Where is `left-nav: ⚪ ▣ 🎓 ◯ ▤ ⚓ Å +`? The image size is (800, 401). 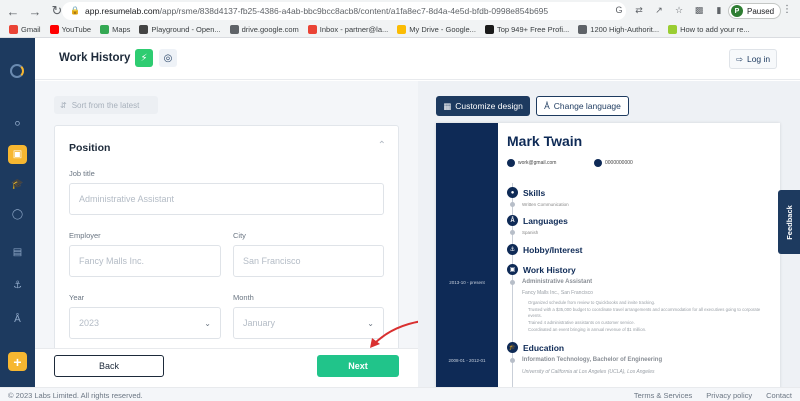
left-nav: ⚪ ▣ 🎓 ◯ ▤ ⚓ Å + is located at coordinates (17, 212).